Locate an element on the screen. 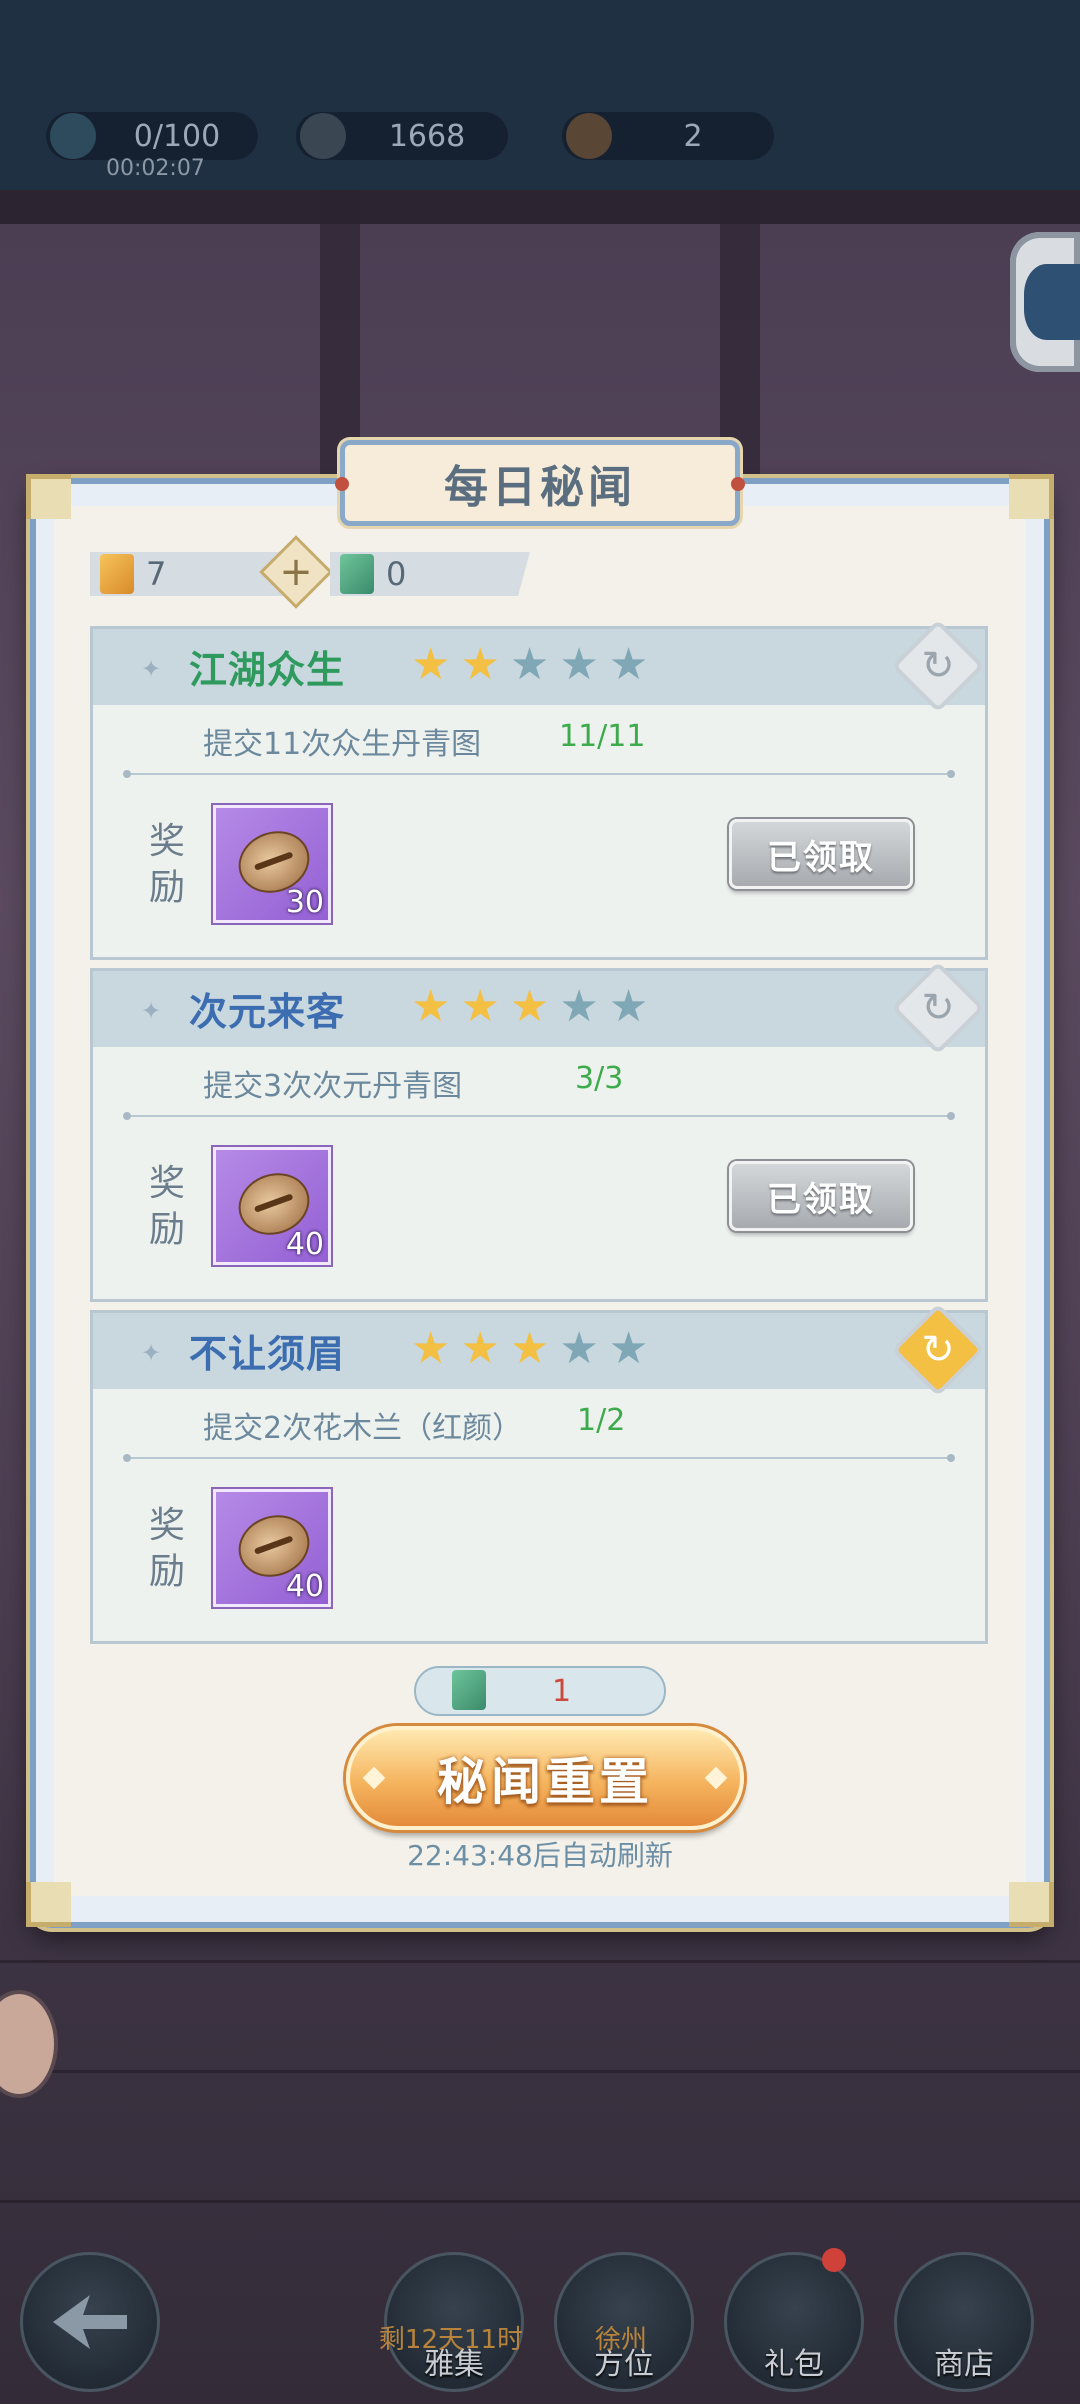 The width and height of the screenshot is (1080, 2404). resource-value: 1668 is located at coordinates (427, 136).